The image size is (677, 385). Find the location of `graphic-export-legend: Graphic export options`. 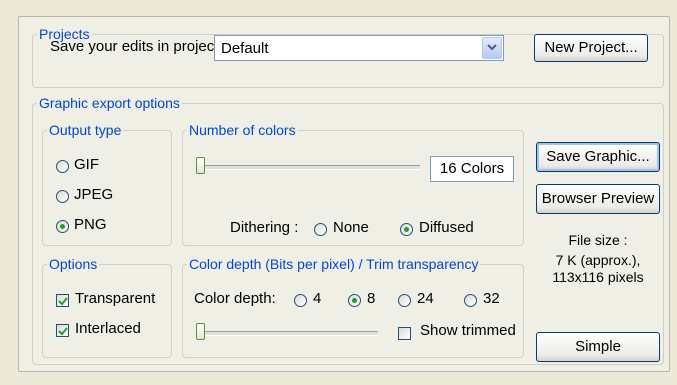

graphic-export-legend: Graphic export options is located at coordinates (109, 103).